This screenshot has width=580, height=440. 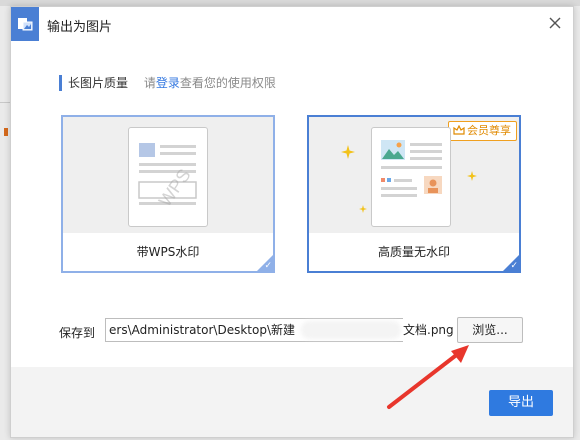 I want to click on quality-section-label: 长图片质量 请登录查看您的使用权限, so click(x=167, y=83).